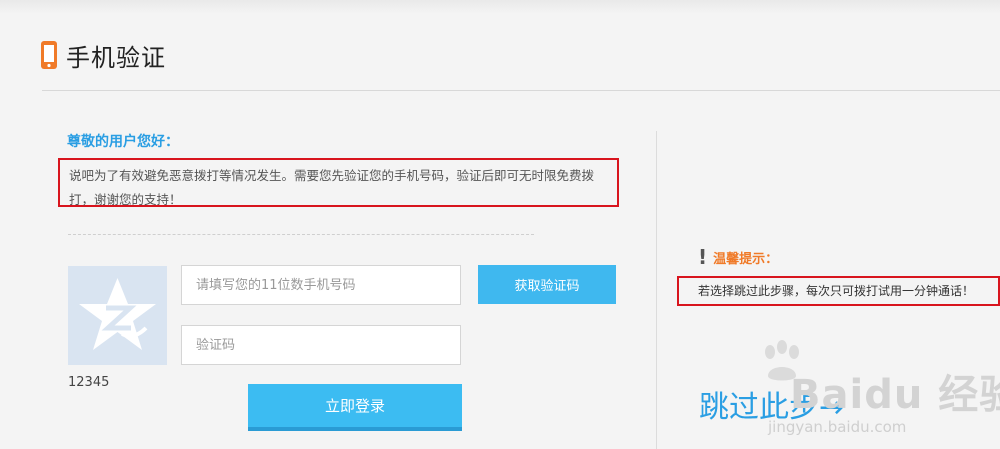 The width and height of the screenshot is (1000, 449). I want to click on user-id-text: 12345, so click(89, 382).